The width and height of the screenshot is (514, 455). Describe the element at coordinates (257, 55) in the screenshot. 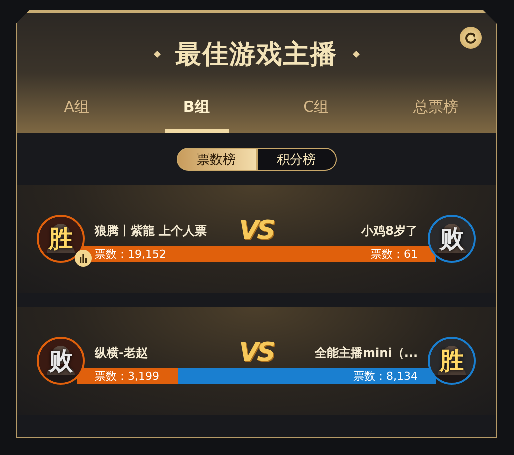

I see `panel-title: 最佳游戏主播` at that location.